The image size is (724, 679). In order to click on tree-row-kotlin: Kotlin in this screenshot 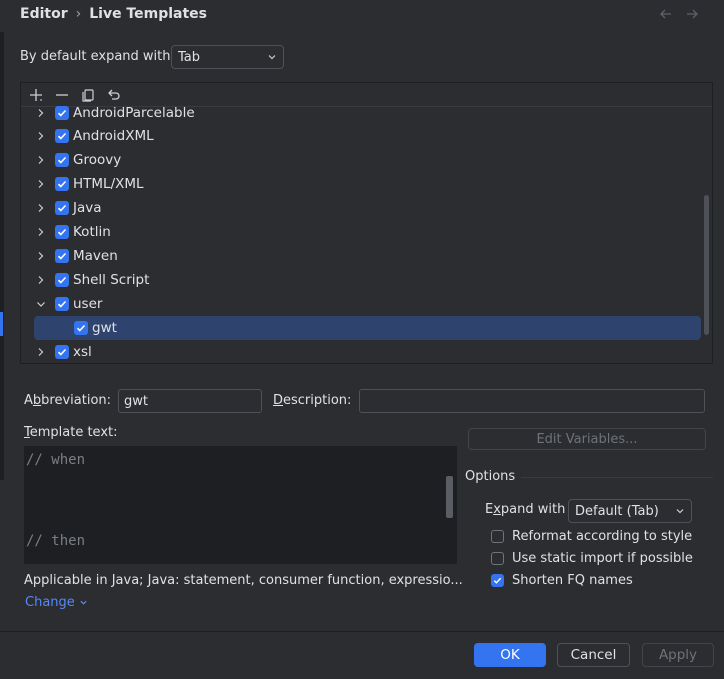, I will do `click(366, 232)`.